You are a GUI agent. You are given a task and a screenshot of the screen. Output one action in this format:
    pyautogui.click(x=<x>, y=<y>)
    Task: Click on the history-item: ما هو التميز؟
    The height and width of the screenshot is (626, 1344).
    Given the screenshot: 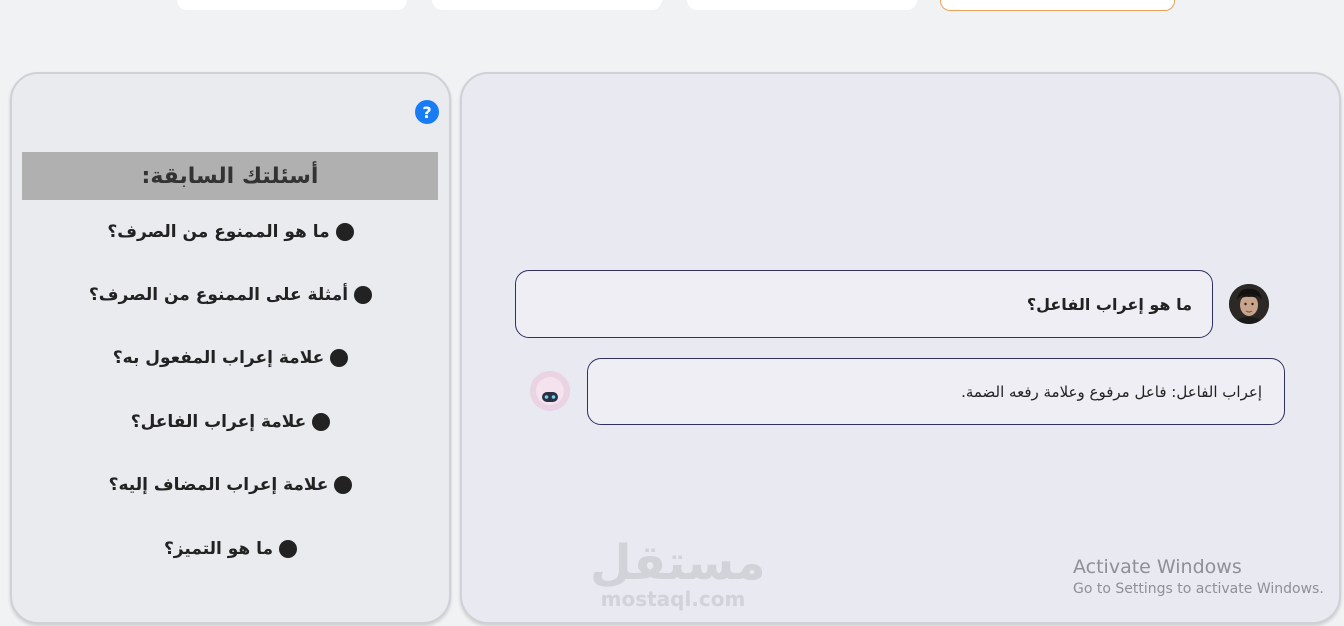 What is the action you would take?
    pyautogui.click(x=230, y=548)
    